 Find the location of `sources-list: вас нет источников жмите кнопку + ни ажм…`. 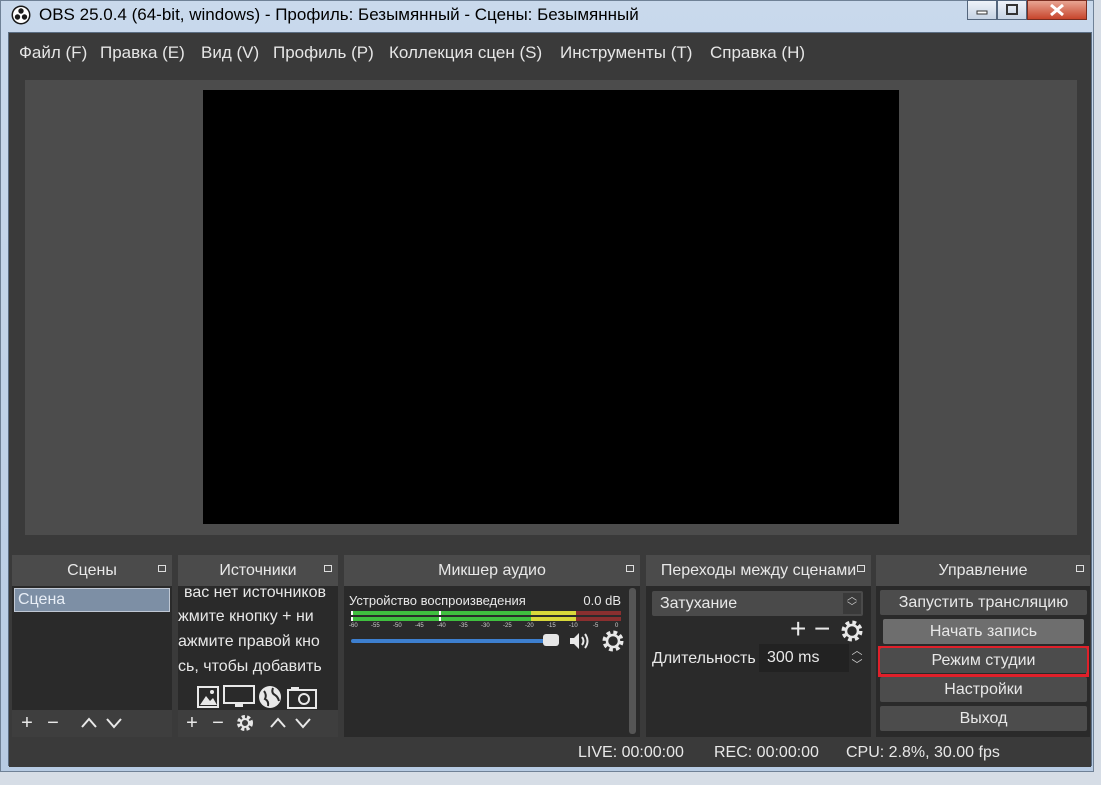

sources-list: вас нет источников жмите кнопку + ни ажм… is located at coordinates (258, 661).